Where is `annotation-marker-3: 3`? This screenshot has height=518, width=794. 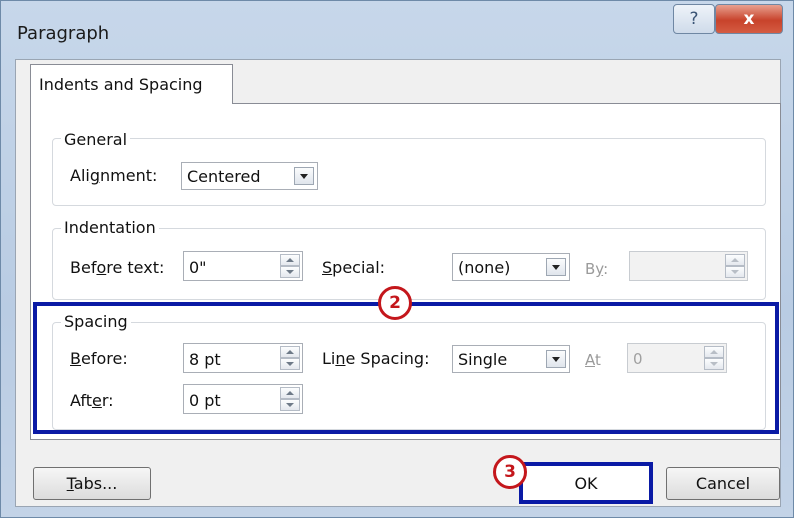
annotation-marker-3: 3 is located at coordinates (510, 472).